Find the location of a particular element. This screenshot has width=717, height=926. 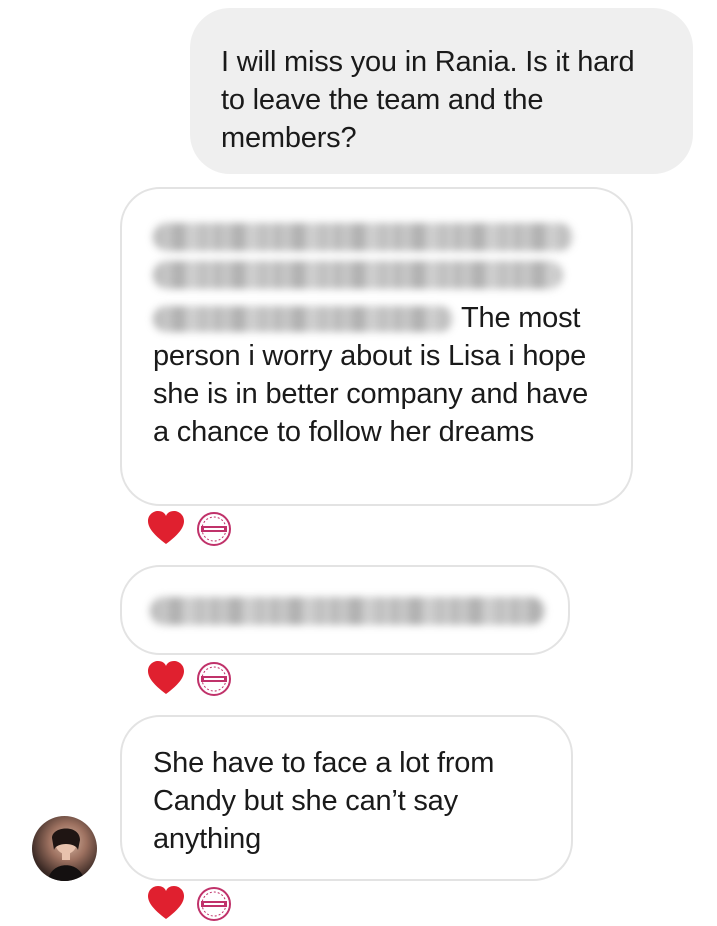

avatar-image is located at coordinates (66, 854).